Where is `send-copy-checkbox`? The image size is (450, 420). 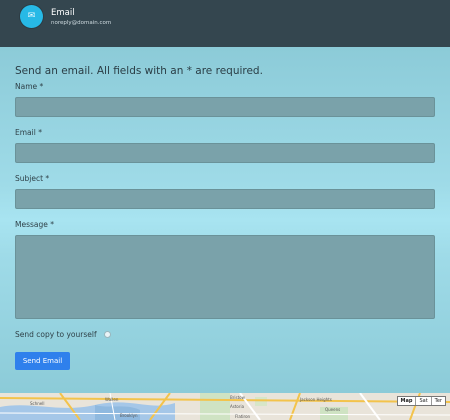
send-copy-checkbox is located at coordinates (107, 334).